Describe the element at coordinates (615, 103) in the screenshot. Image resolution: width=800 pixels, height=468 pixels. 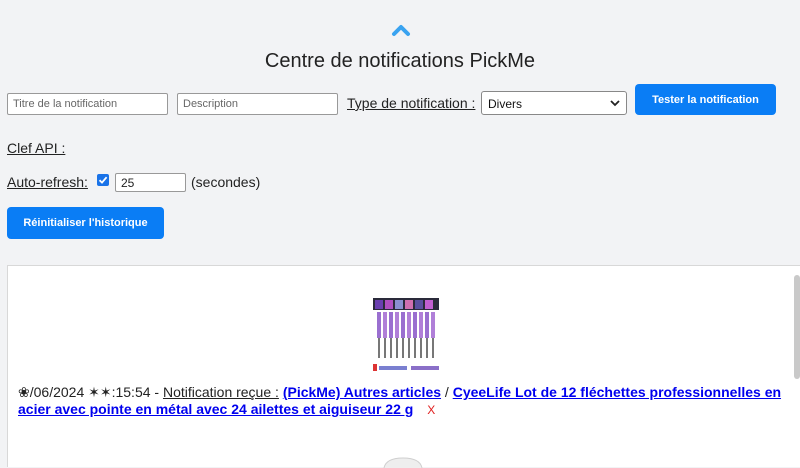
I see `chevron-down-icon` at that location.